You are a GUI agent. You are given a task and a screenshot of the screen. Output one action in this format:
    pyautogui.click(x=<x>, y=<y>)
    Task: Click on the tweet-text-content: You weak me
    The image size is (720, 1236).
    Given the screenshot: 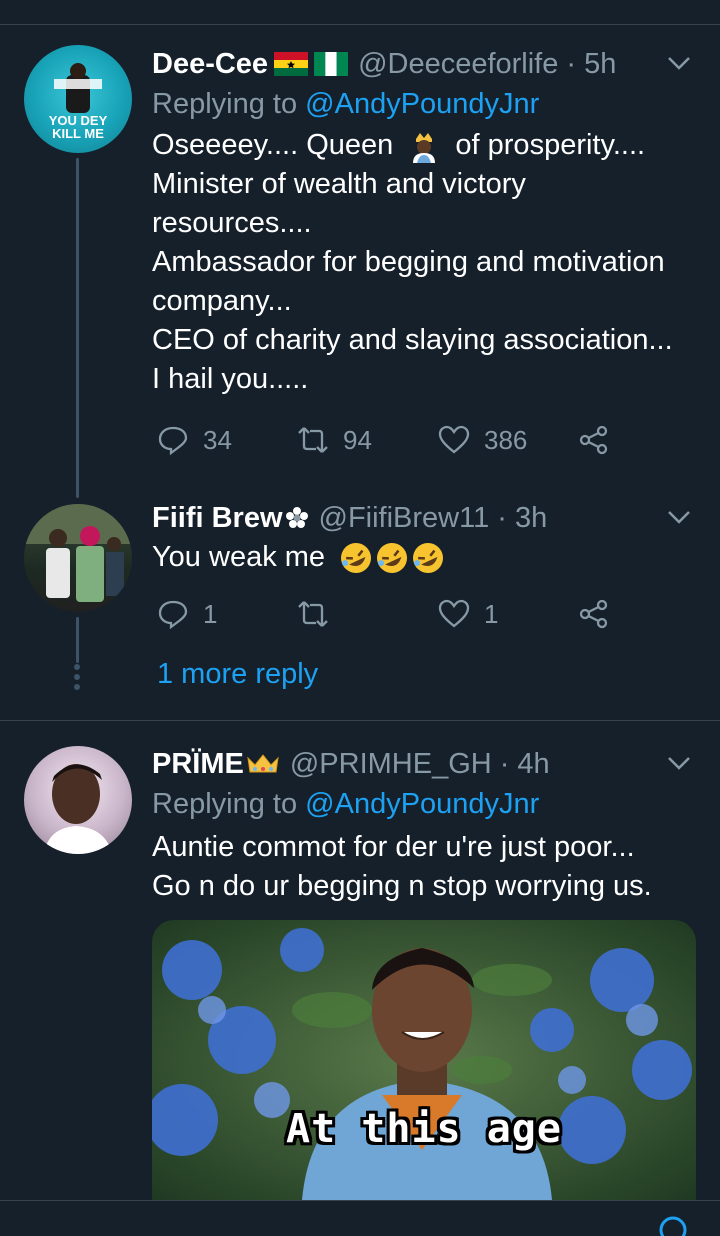 What is the action you would take?
    pyautogui.click(x=239, y=557)
    